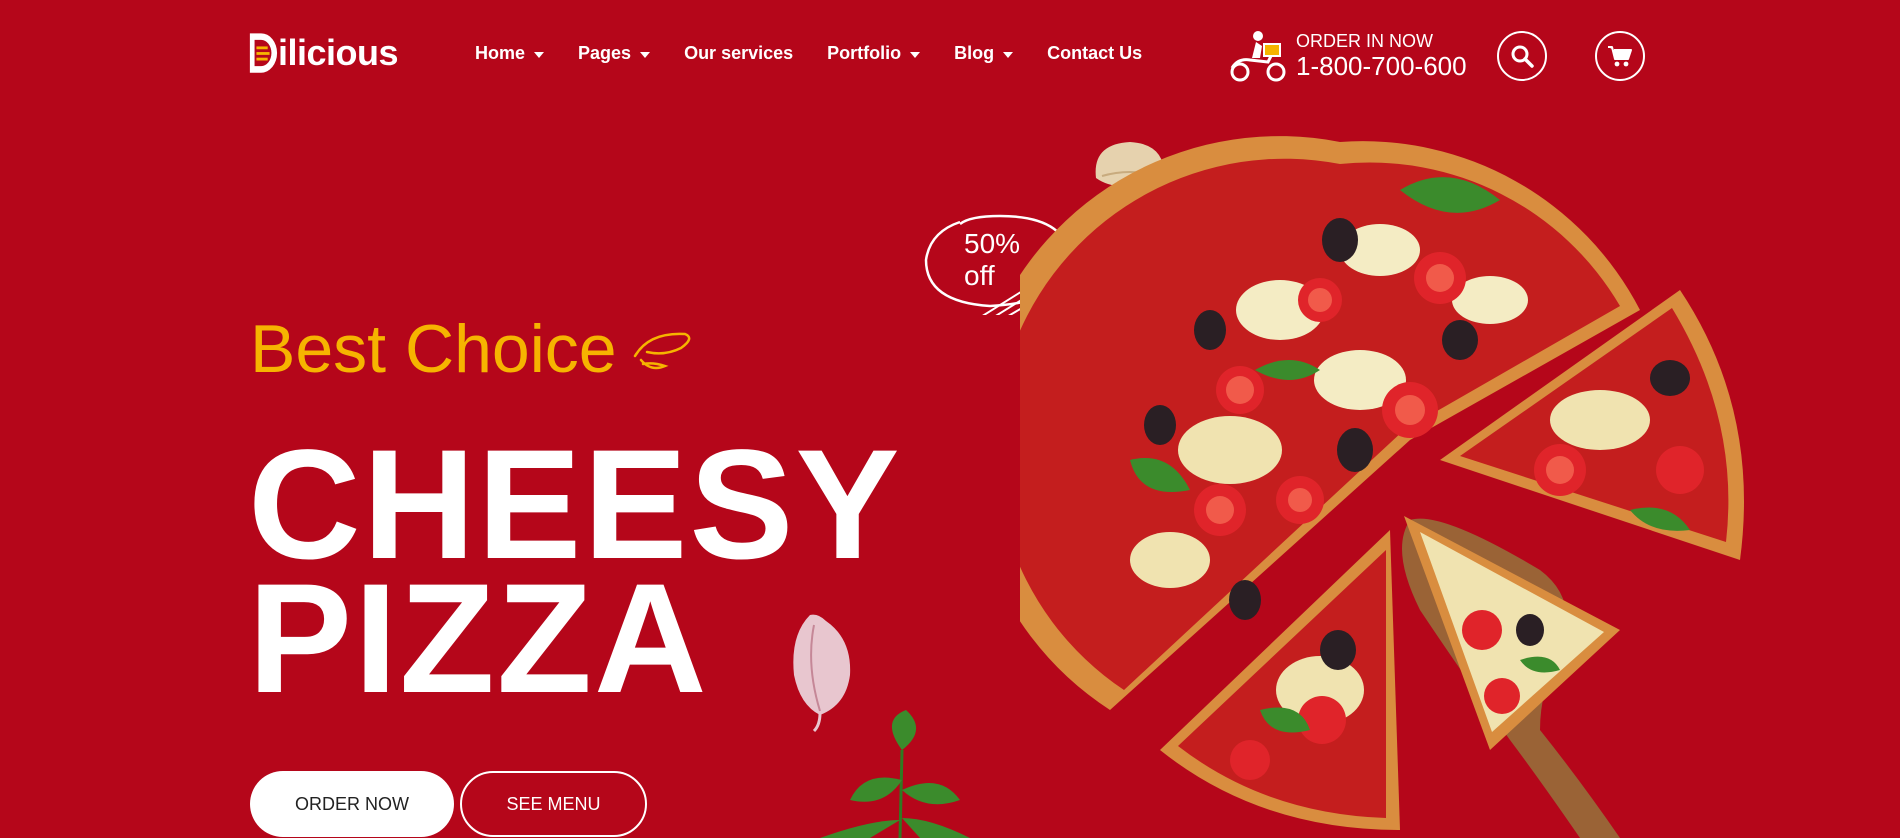  What do you see at coordinates (553, 804) in the screenshot?
I see `see-menu-button: SEE MENU` at bounding box center [553, 804].